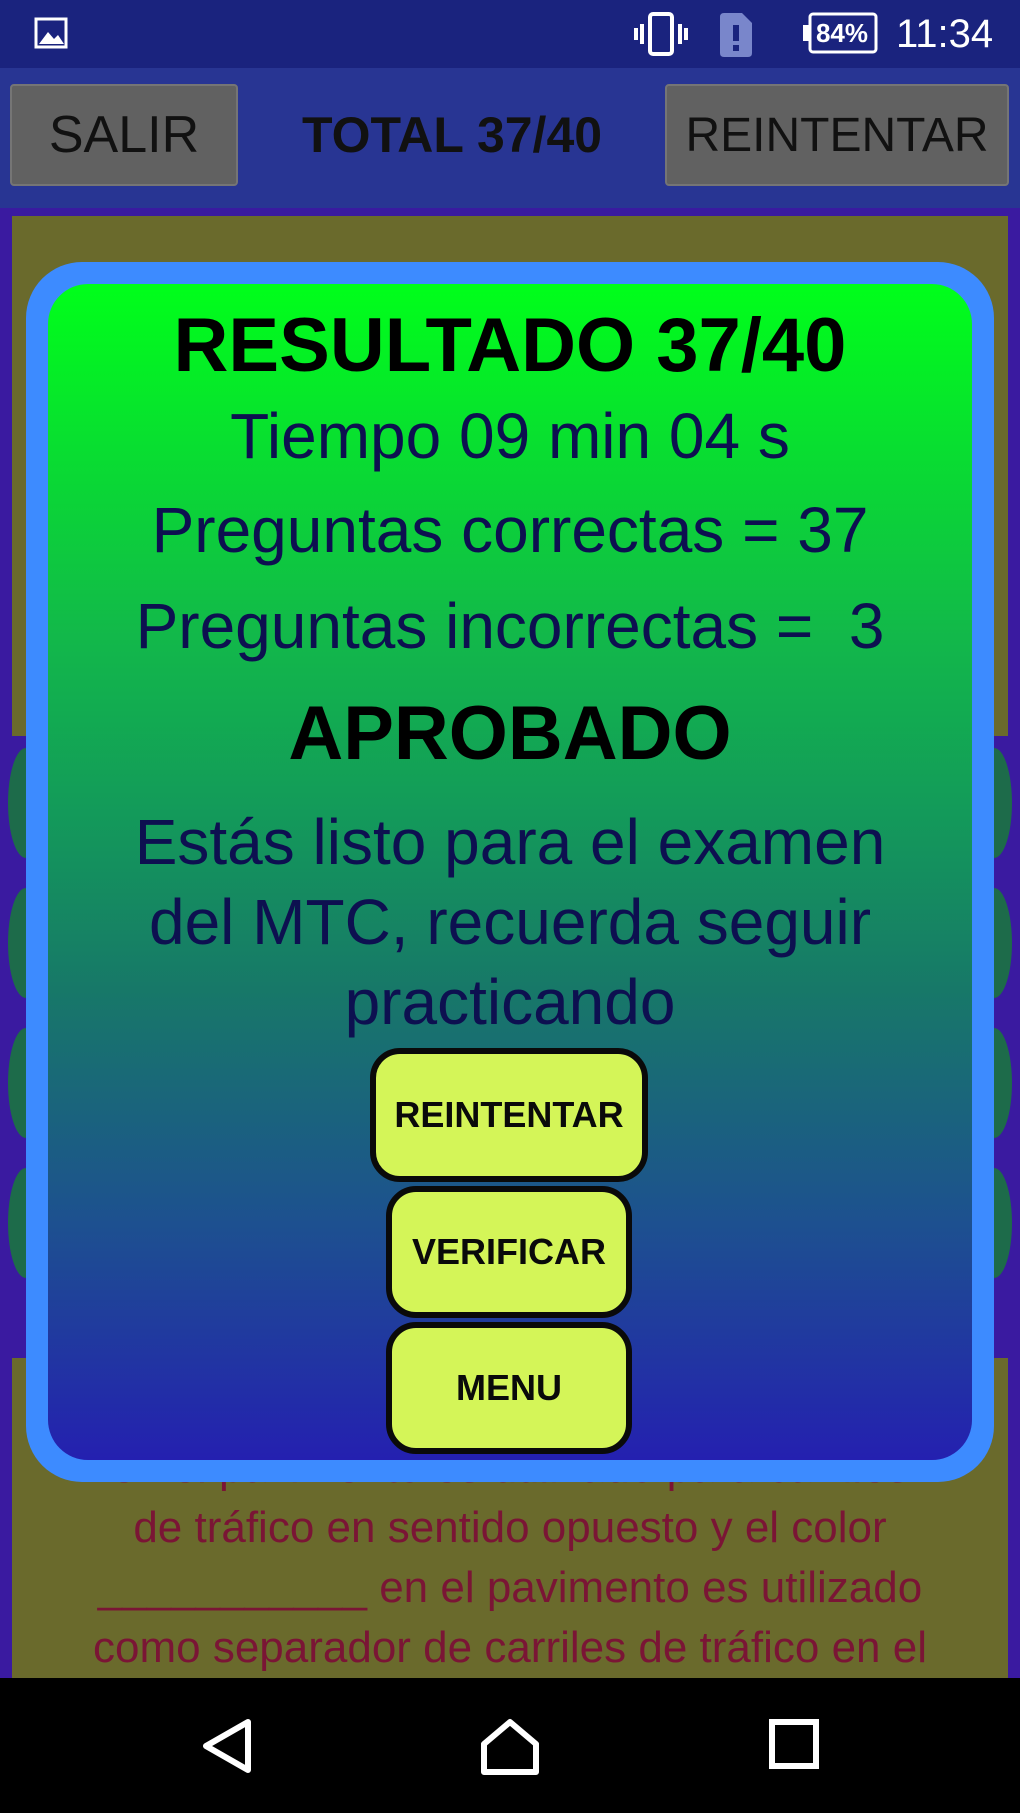 Image resolution: width=1020 pixels, height=1813 pixels. I want to click on vibrate-icon, so click(661, 34).